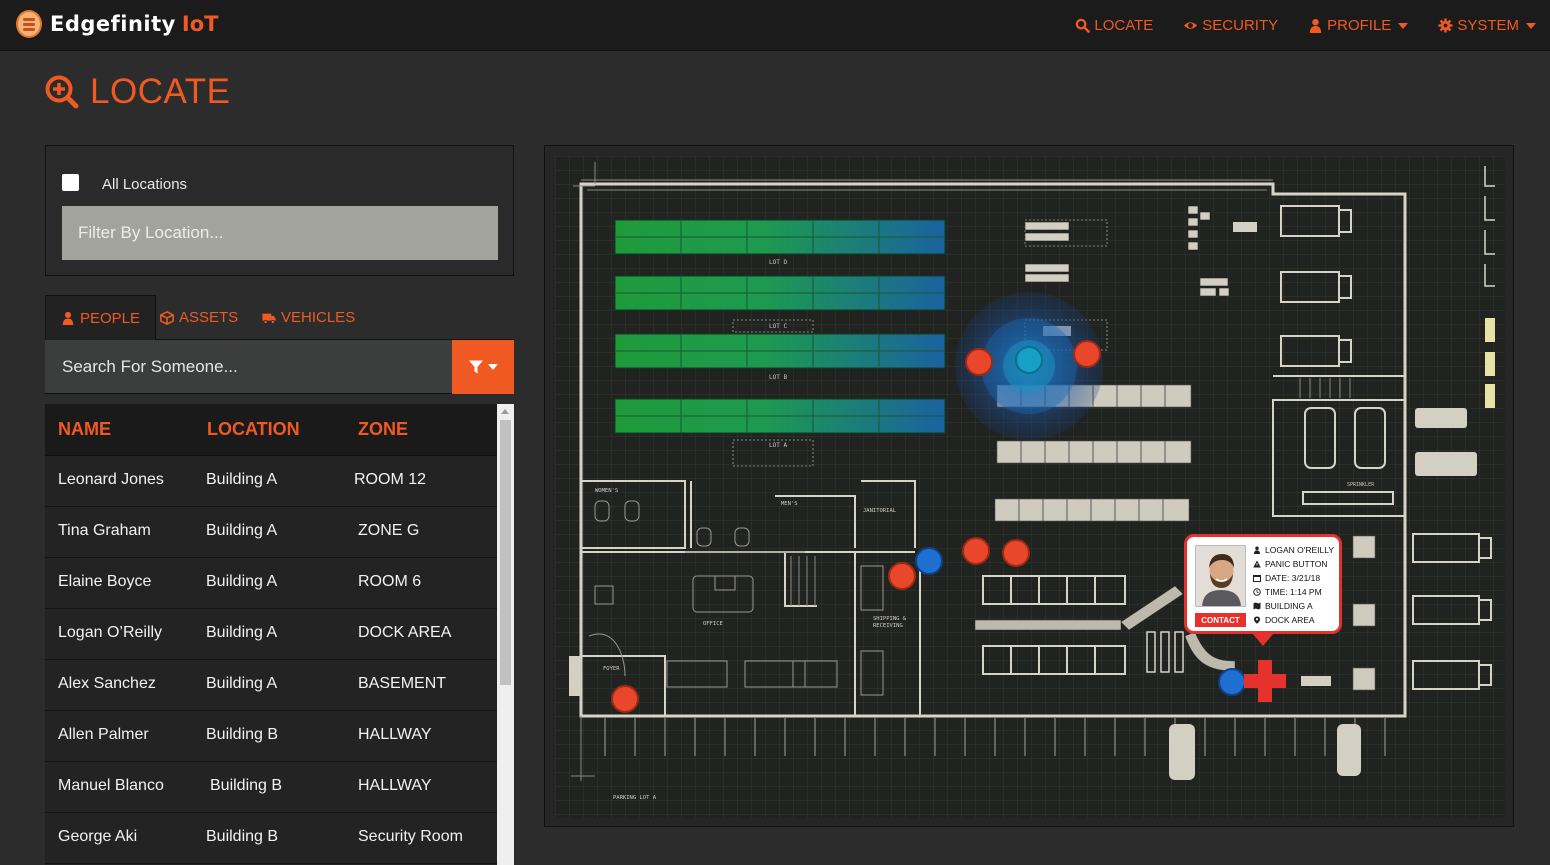 Image resolution: width=1550 pixels, height=865 pixels. Describe the element at coordinates (1305, 25) in the screenshot. I see `main-nav: LOCATE SECURITY PROFILE SYSTEM` at that location.